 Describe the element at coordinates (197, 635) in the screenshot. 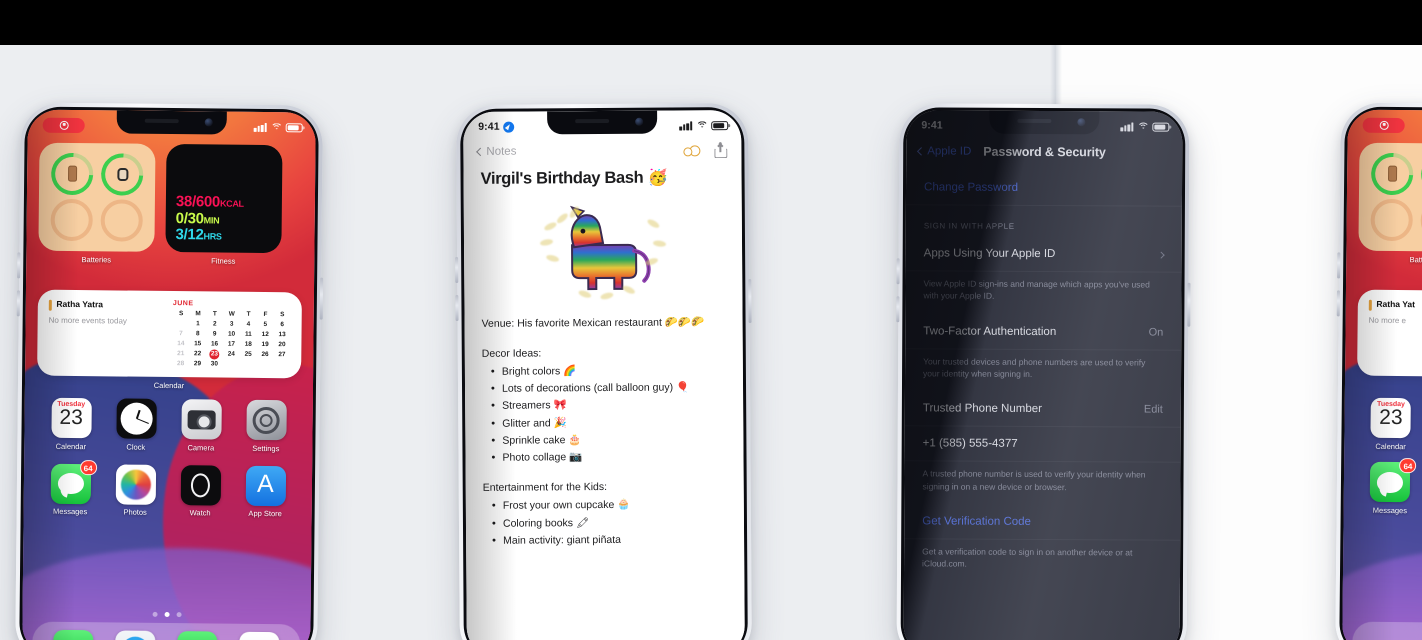

I see `dock-phone-icon: ✆` at that location.